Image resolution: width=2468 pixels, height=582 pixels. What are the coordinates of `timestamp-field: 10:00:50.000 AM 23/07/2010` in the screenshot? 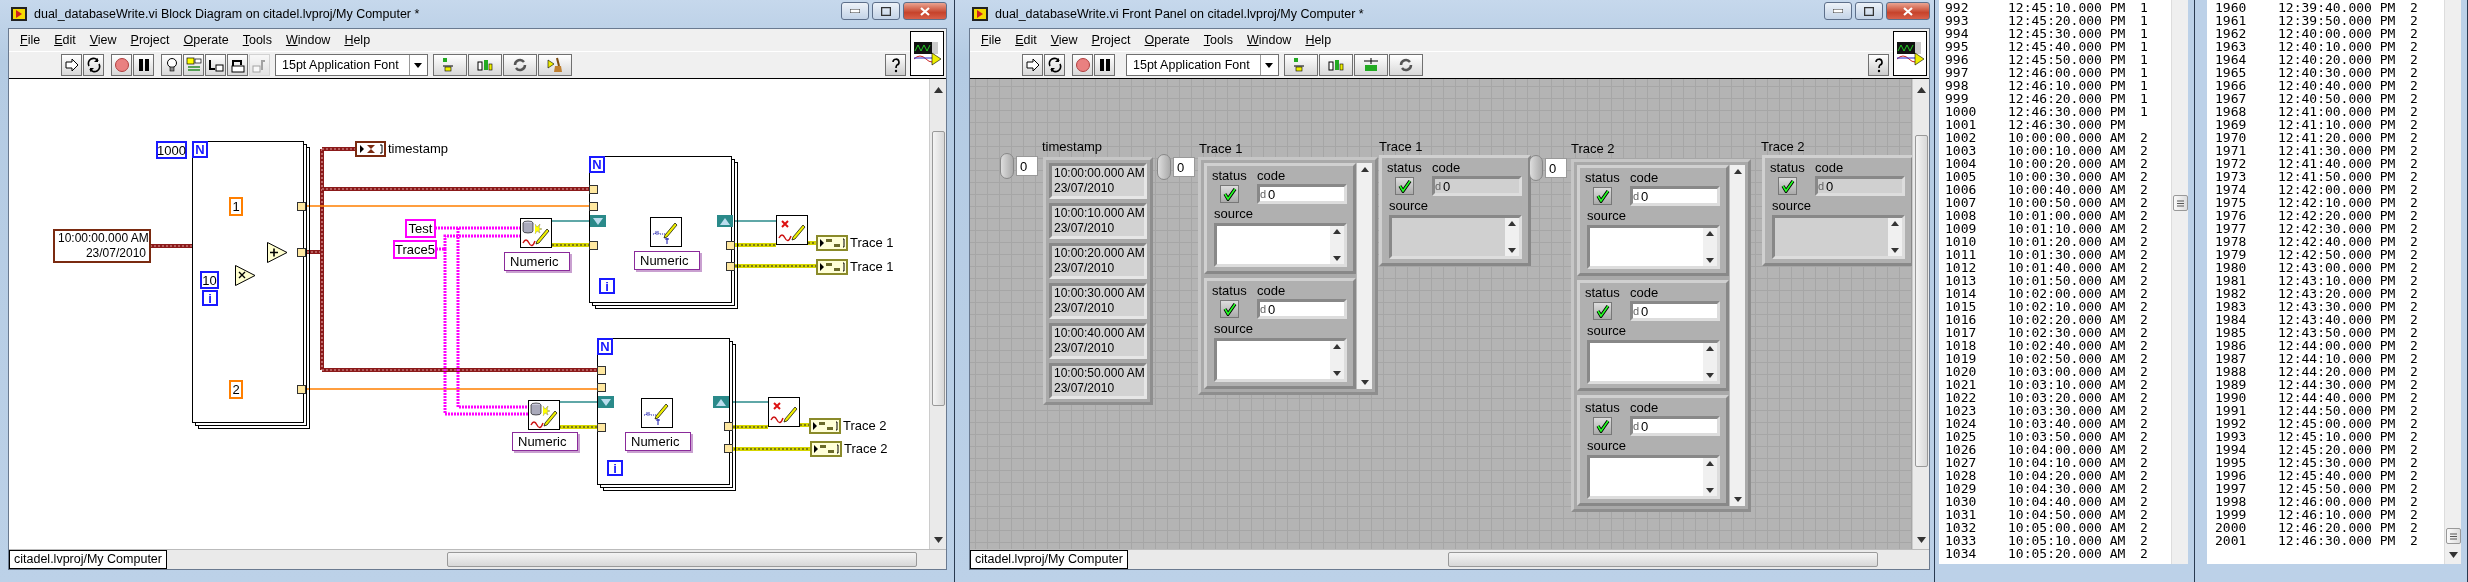 It's located at (1098, 381).